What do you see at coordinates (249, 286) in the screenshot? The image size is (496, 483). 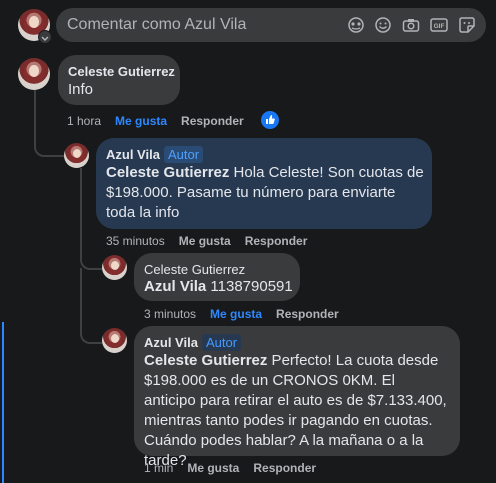 I see `comment-body: 1138790591` at bounding box center [249, 286].